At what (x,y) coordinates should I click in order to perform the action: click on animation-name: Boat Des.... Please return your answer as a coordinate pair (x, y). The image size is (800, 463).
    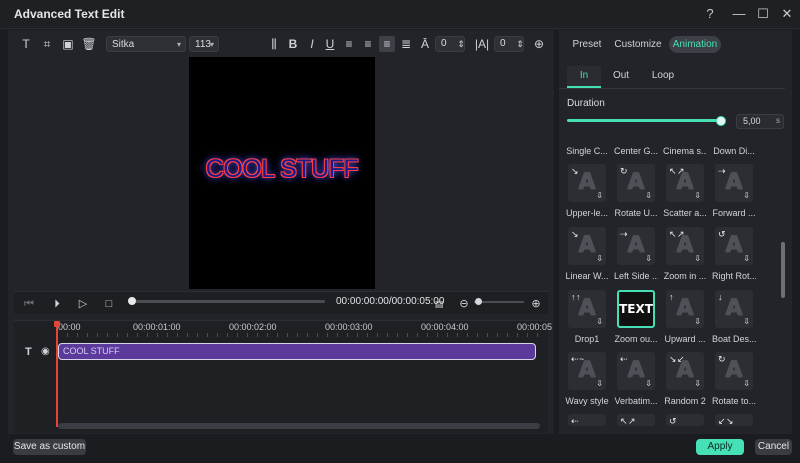
    Looking at the image, I should click on (734, 339).